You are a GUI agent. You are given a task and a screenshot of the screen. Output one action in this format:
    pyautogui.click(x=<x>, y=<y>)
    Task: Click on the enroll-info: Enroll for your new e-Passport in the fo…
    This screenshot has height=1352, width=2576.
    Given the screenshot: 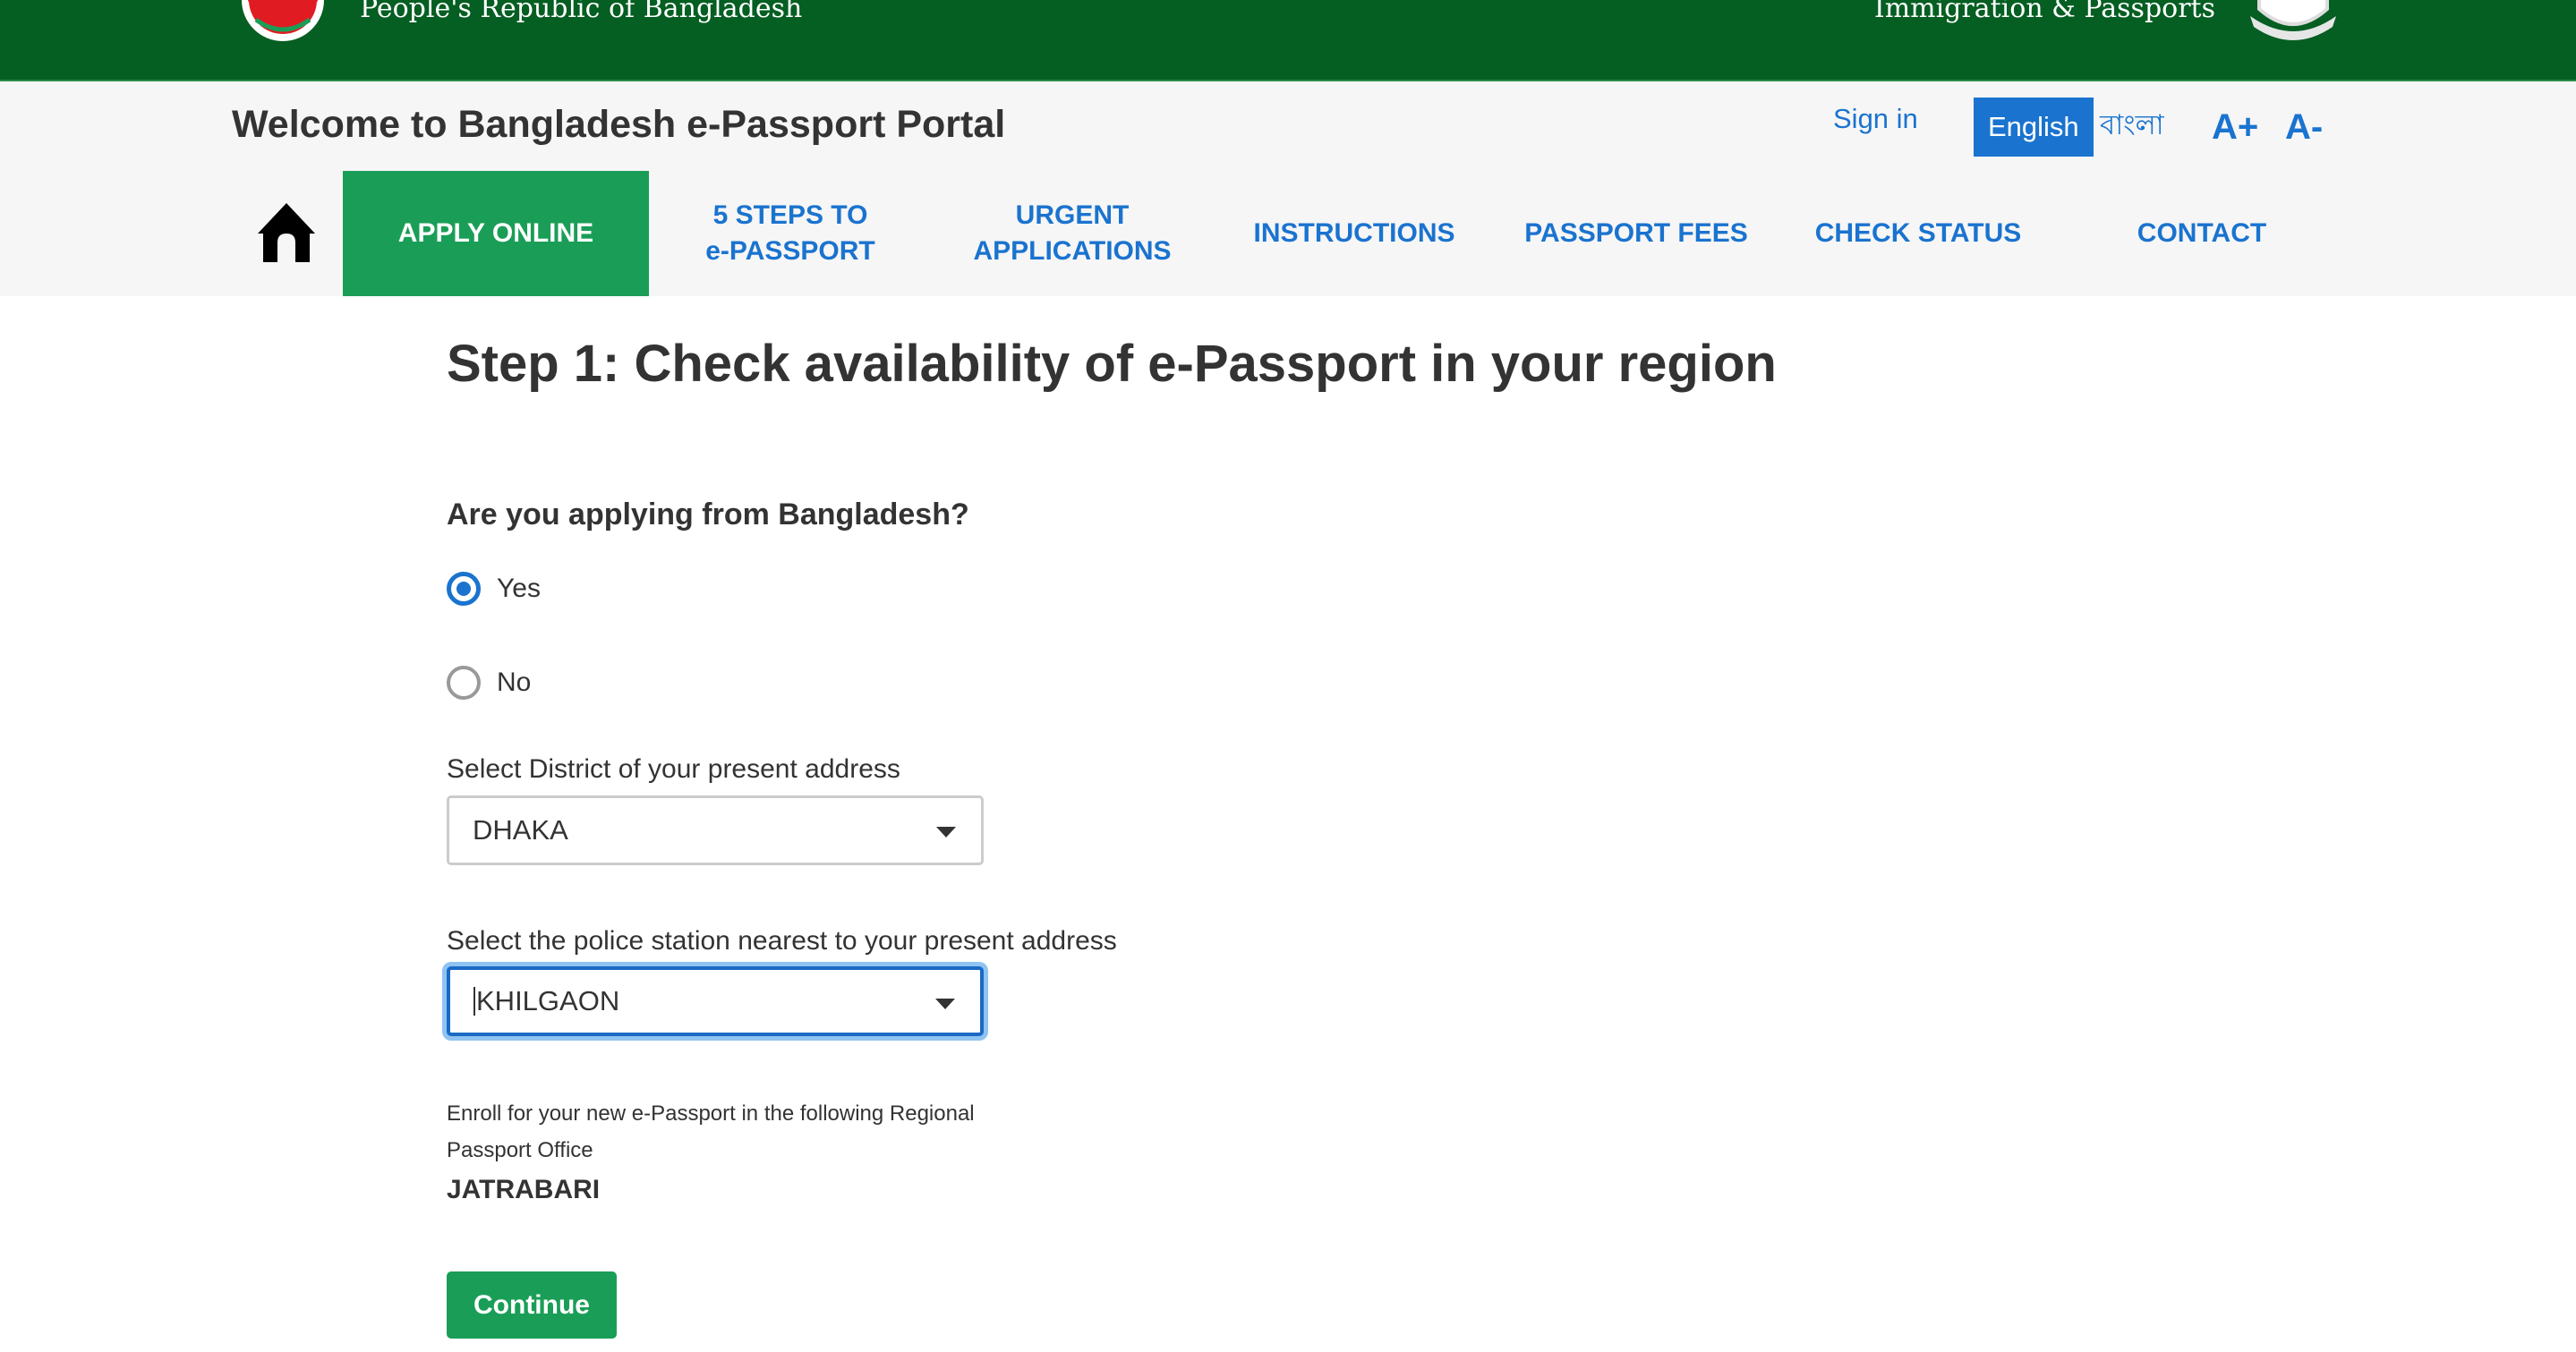 What is the action you would take?
    pyautogui.click(x=760, y=1132)
    